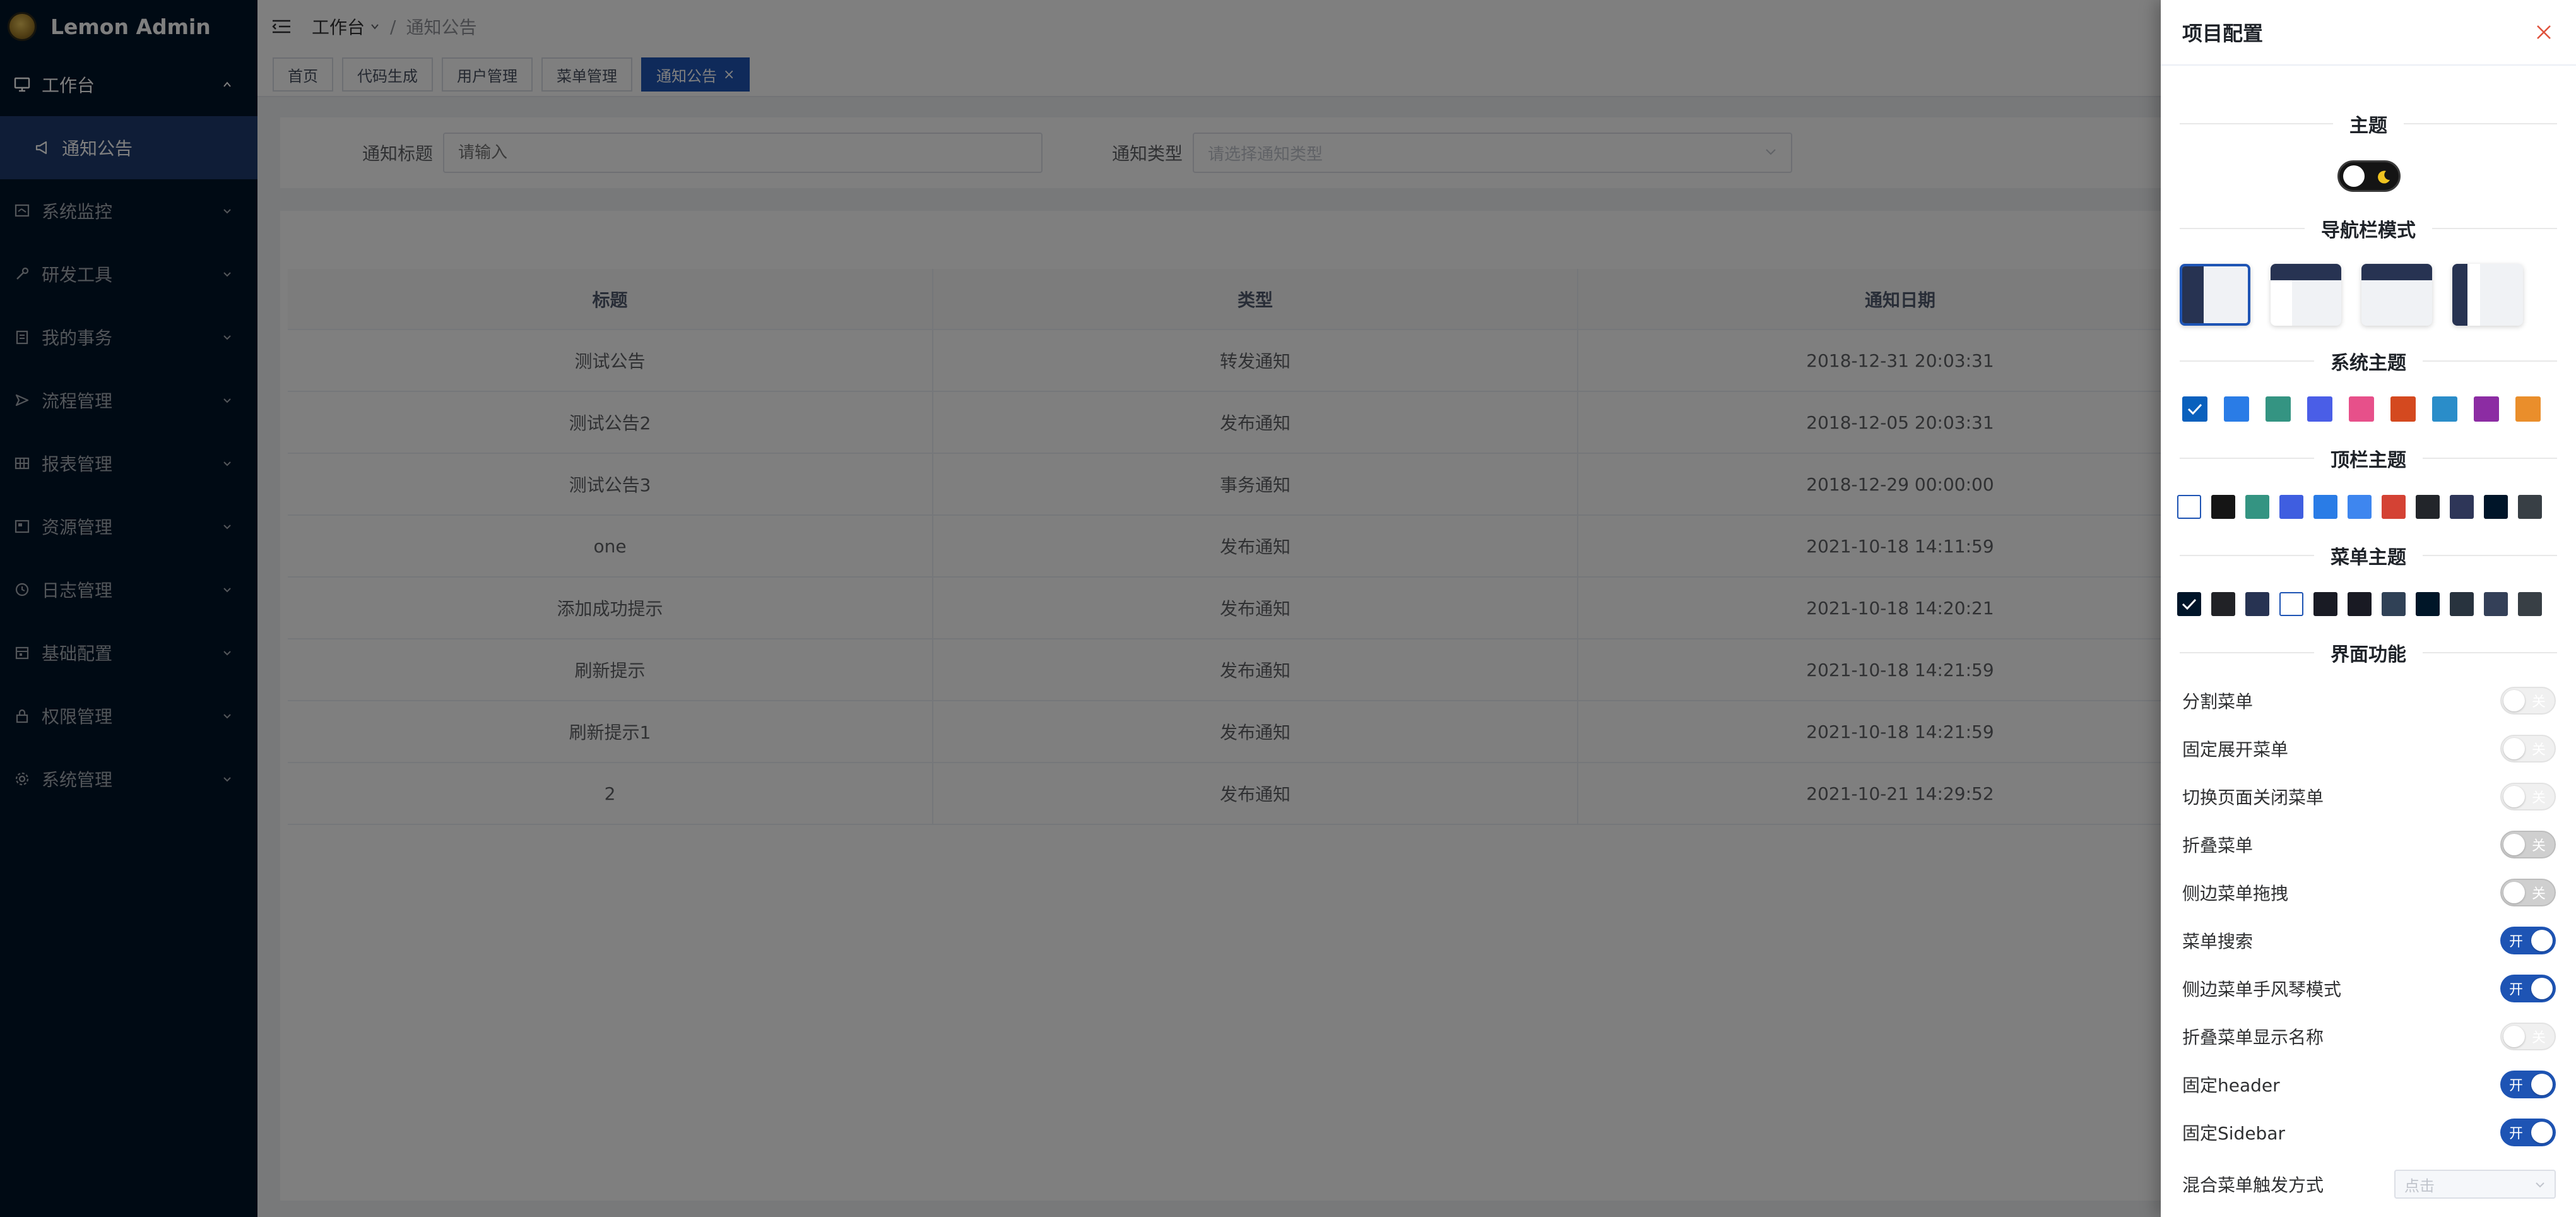 This screenshot has height=1217, width=2576. I want to click on moon-icon, so click(2382, 176).